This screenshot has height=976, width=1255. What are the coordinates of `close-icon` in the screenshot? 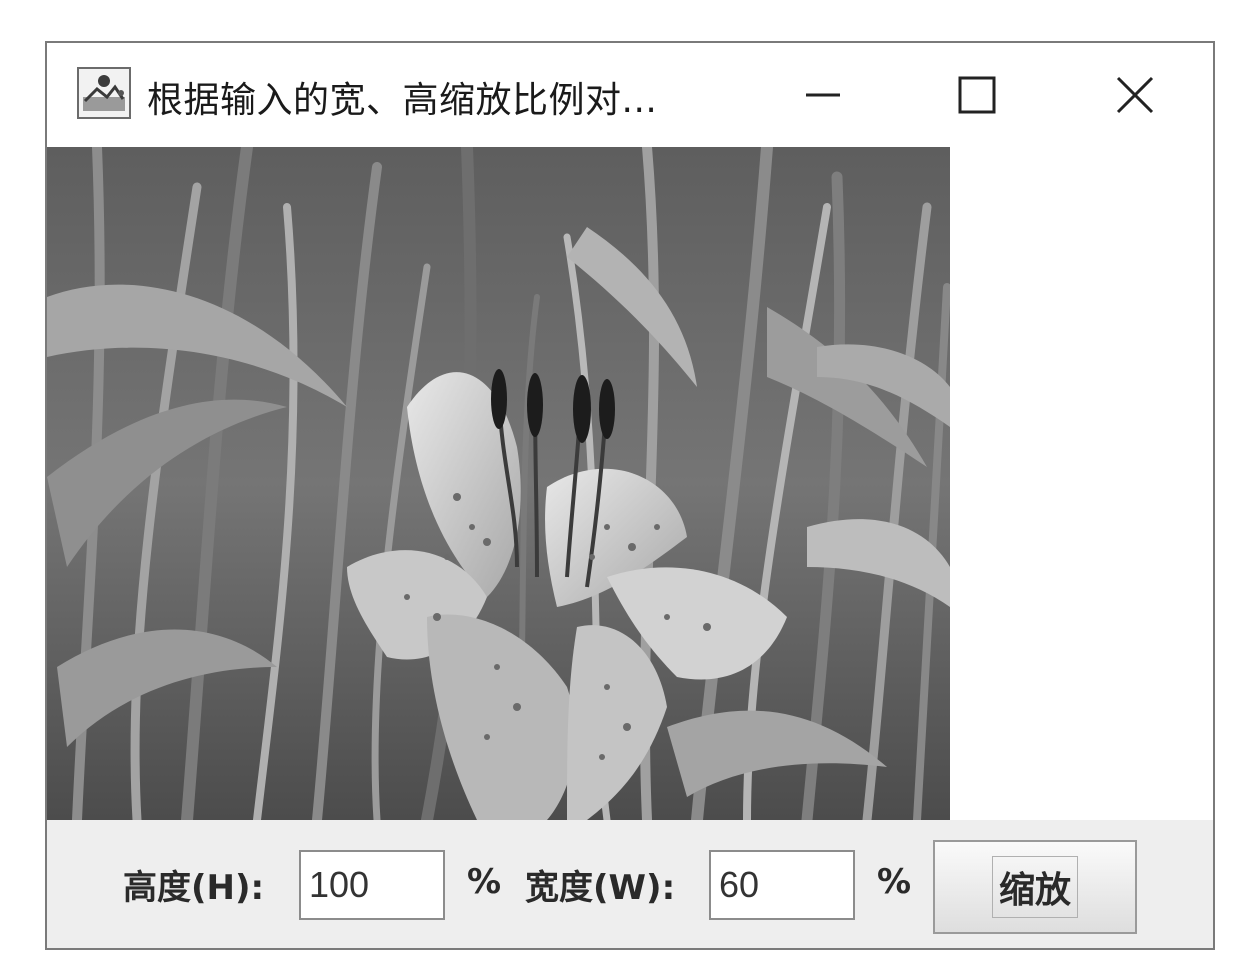 It's located at (1135, 95).